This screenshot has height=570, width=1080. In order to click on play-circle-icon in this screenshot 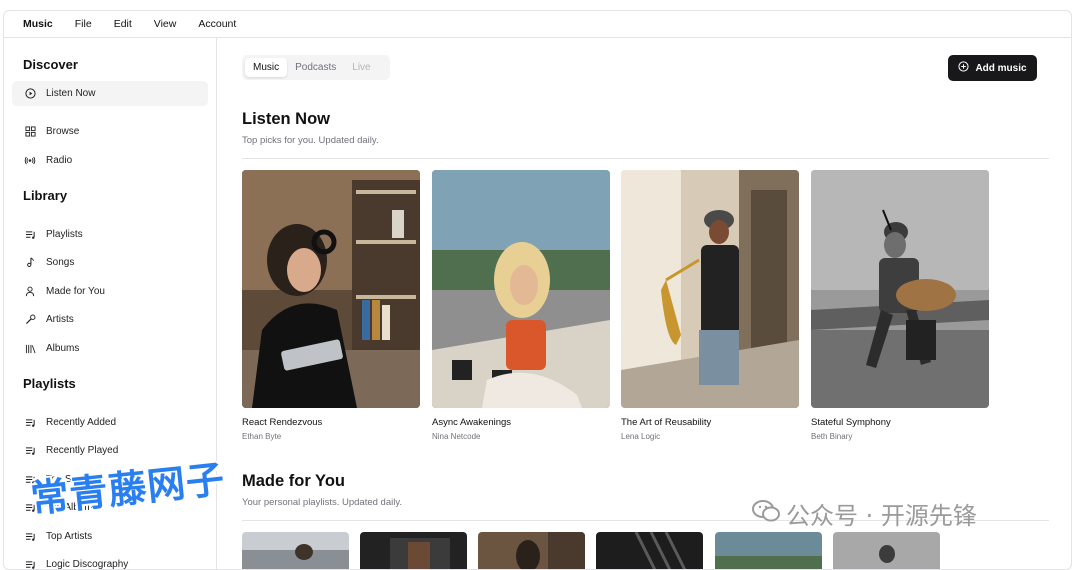, I will do `click(30, 94)`.